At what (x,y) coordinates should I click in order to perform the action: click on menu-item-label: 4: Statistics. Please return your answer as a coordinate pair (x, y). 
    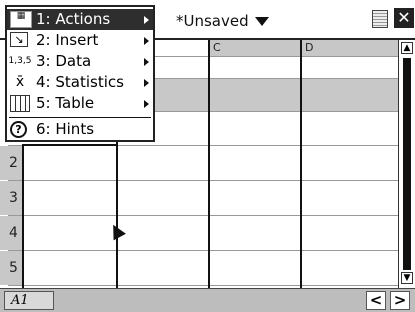
    Looking at the image, I should click on (80, 82).